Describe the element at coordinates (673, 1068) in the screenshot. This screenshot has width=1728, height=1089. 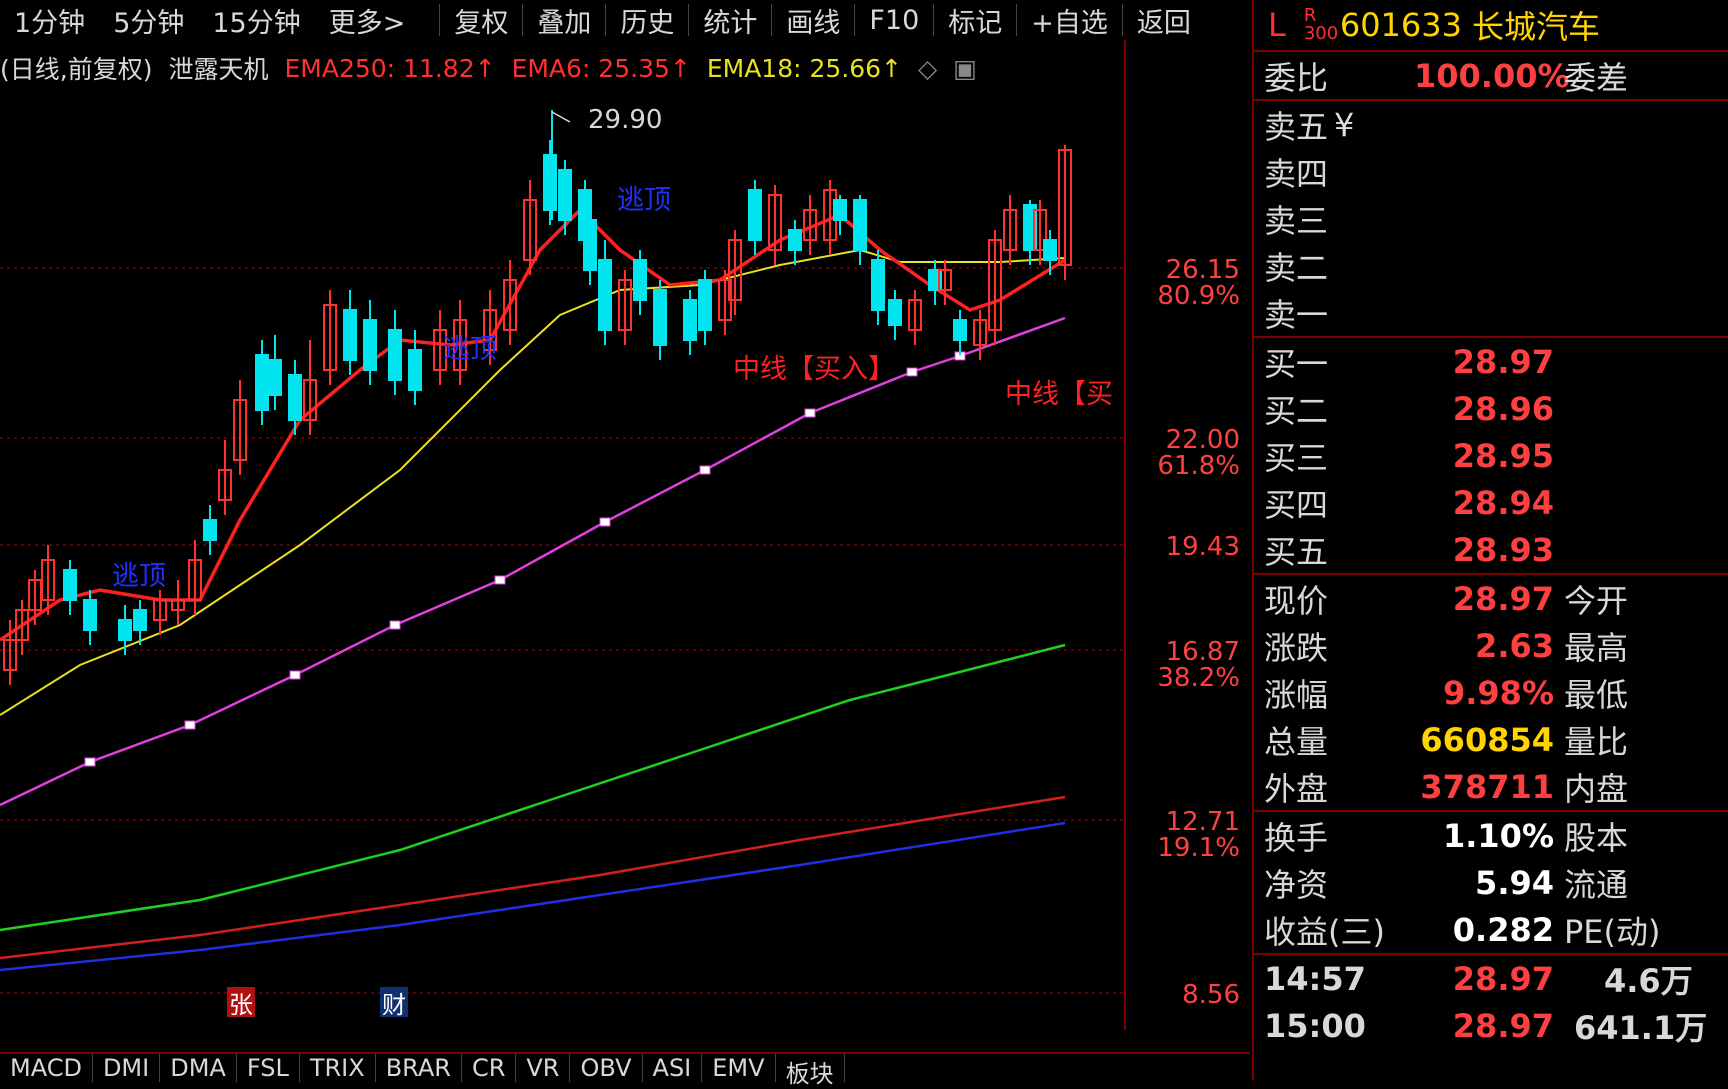
I see `tab-asi: ASI` at that location.